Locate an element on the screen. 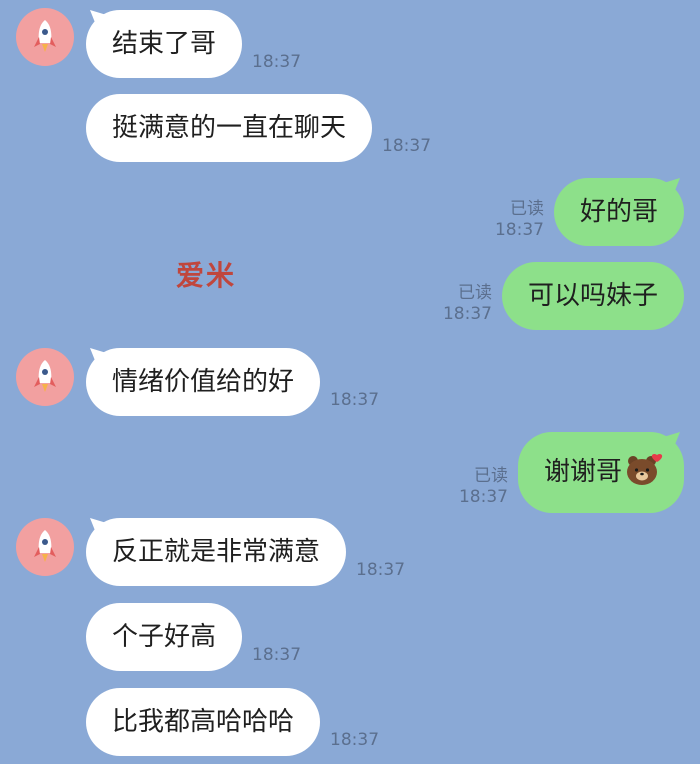 This screenshot has width=700, height=764. message-row: 挺满意的一直在聊天 18:37 is located at coordinates (263, 128).